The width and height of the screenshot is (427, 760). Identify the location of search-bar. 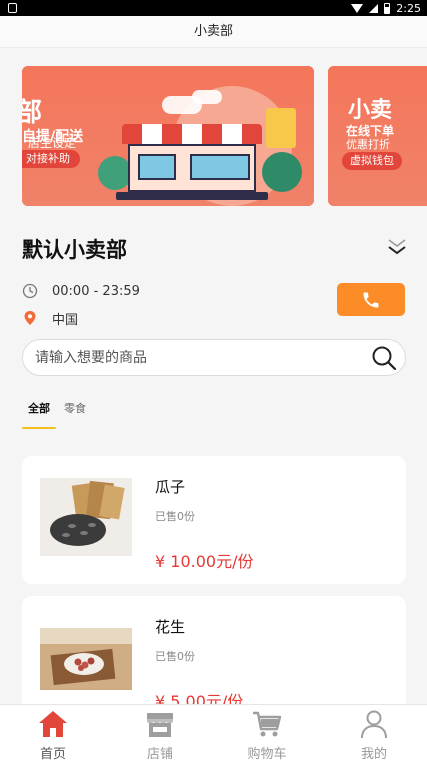
(214, 357).